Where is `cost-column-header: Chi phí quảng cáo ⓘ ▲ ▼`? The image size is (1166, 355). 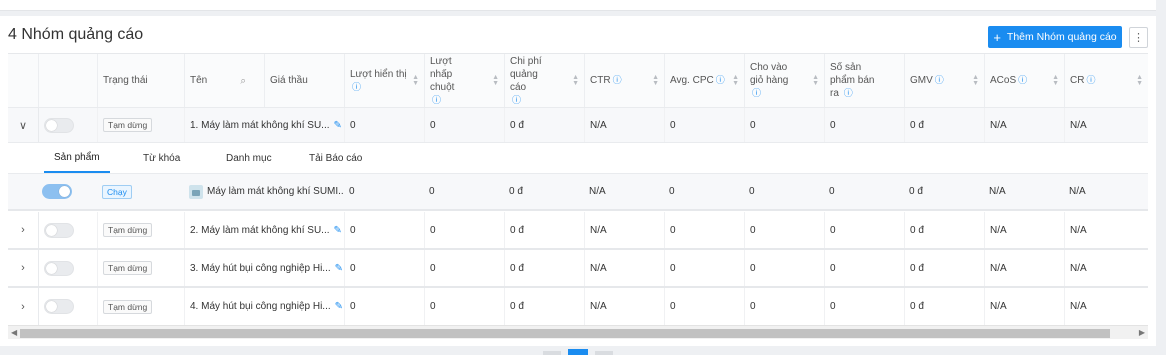
cost-column-header: Chi phí quảng cáo ⓘ ▲ ▼ is located at coordinates (544, 80).